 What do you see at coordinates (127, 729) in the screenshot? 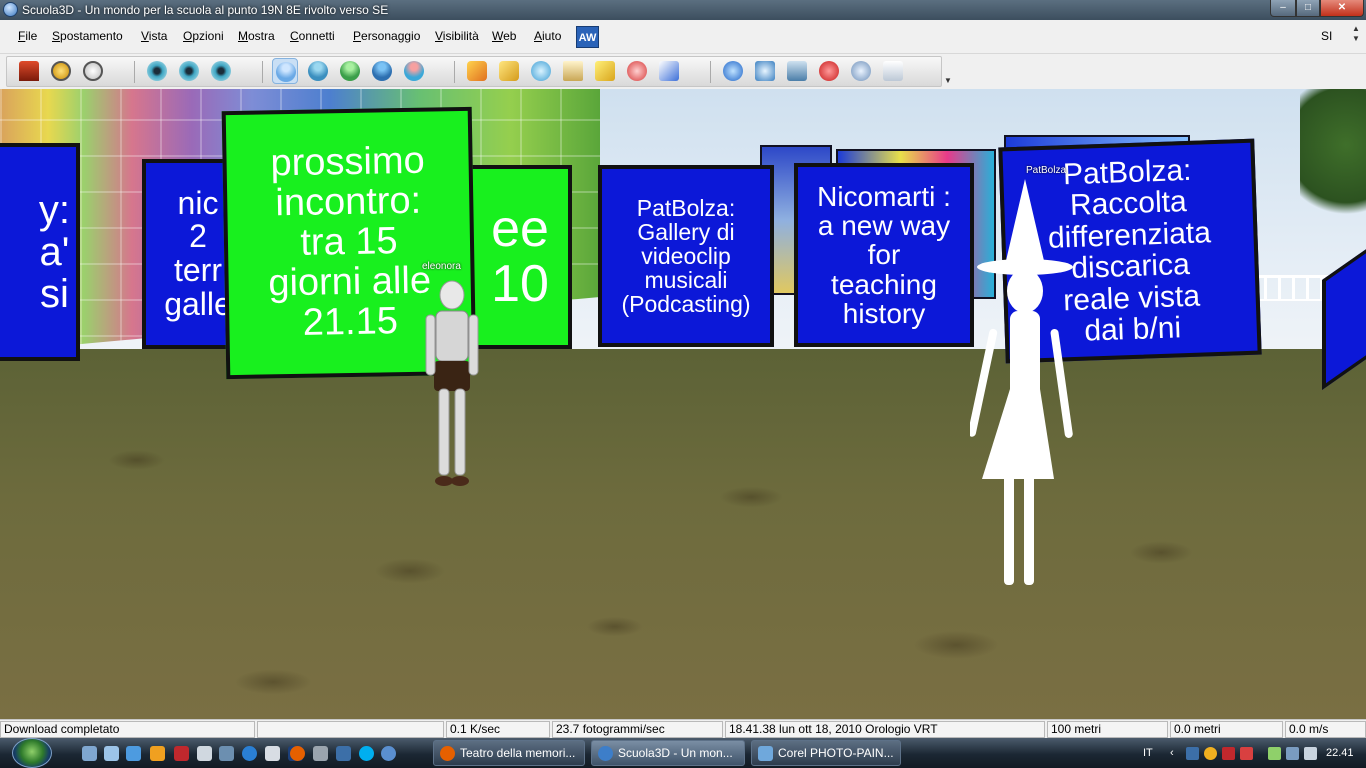
I see `status-message: Download completato` at bounding box center [127, 729].